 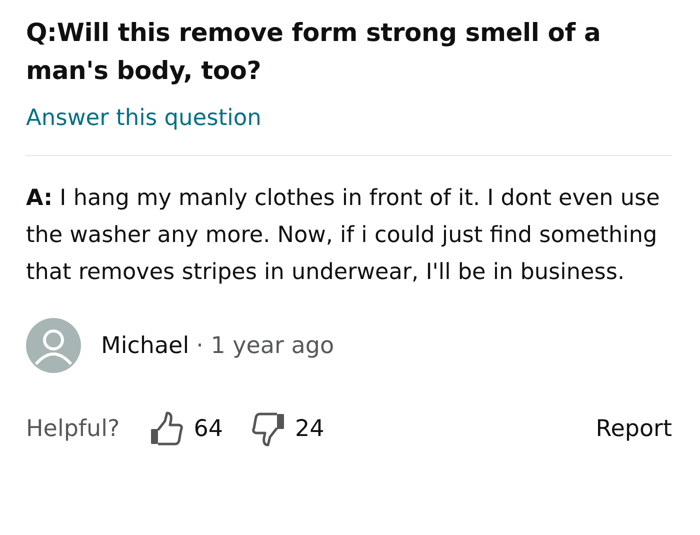 What do you see at coordinates (144, 118) in the screenshot?
I see `answer-question-link: Answer this question` at bounding box center [144, 118].